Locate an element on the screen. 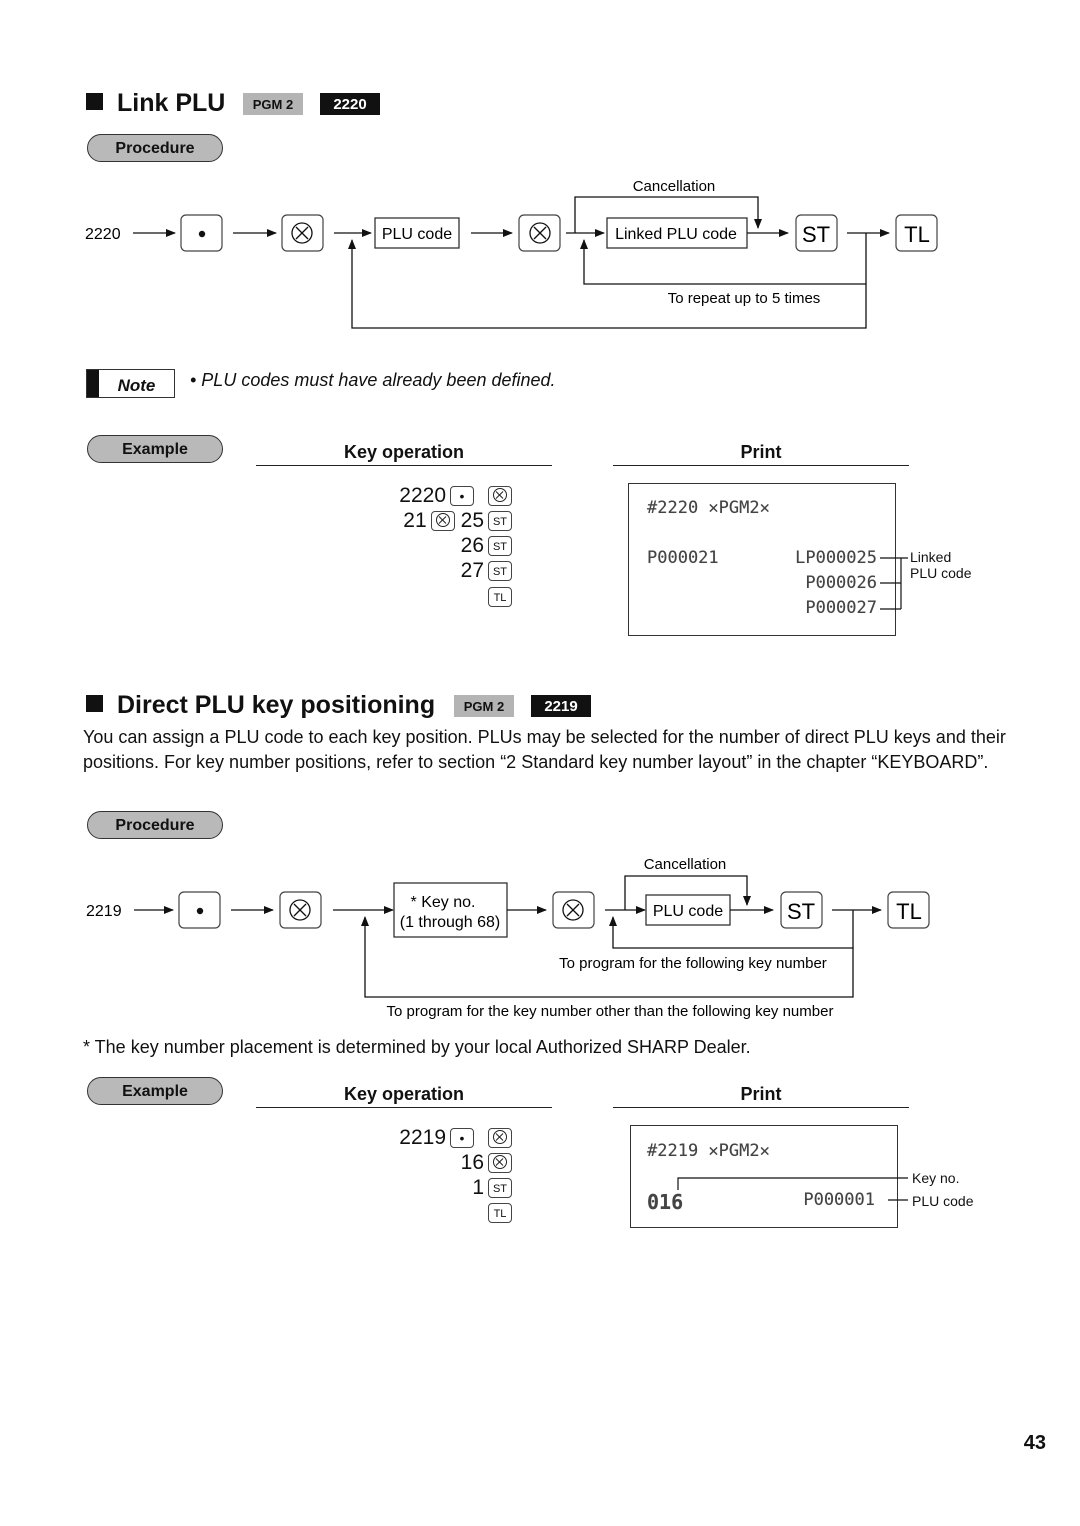  receipt-plu: P000021 is located at coordinates (683, 558).